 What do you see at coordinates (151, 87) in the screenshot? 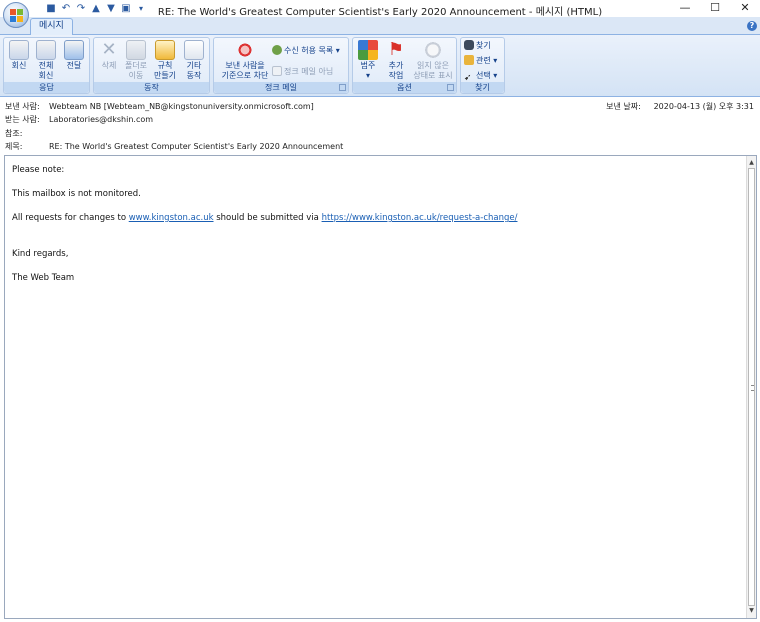
I see `group-actions-label: 동작` at bounding box center [151, 87].